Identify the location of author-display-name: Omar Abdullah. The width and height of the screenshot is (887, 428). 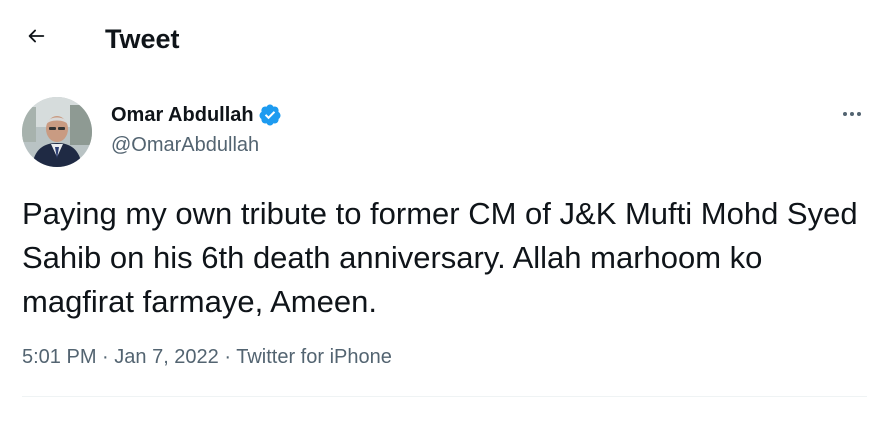
(182, 115).